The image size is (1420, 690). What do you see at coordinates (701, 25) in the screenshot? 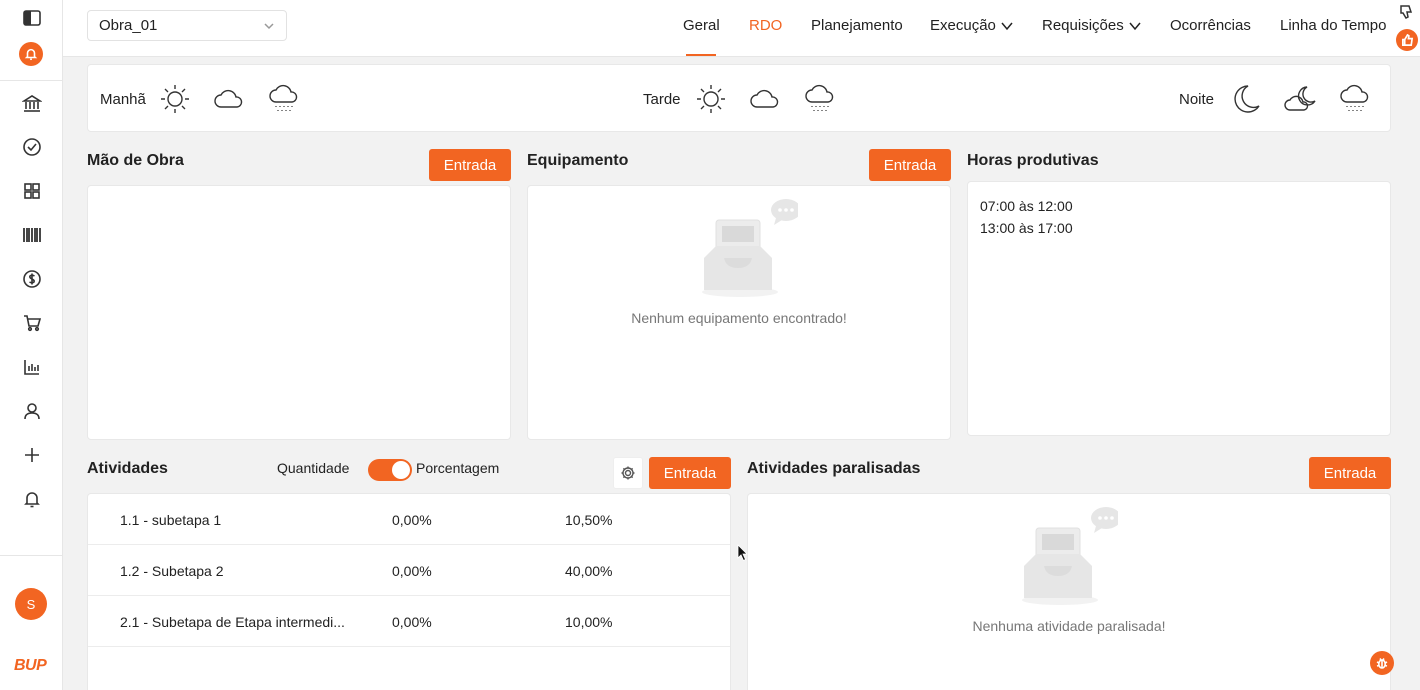
I see `tab-geral: Geral` at bounding box center [701, 25].